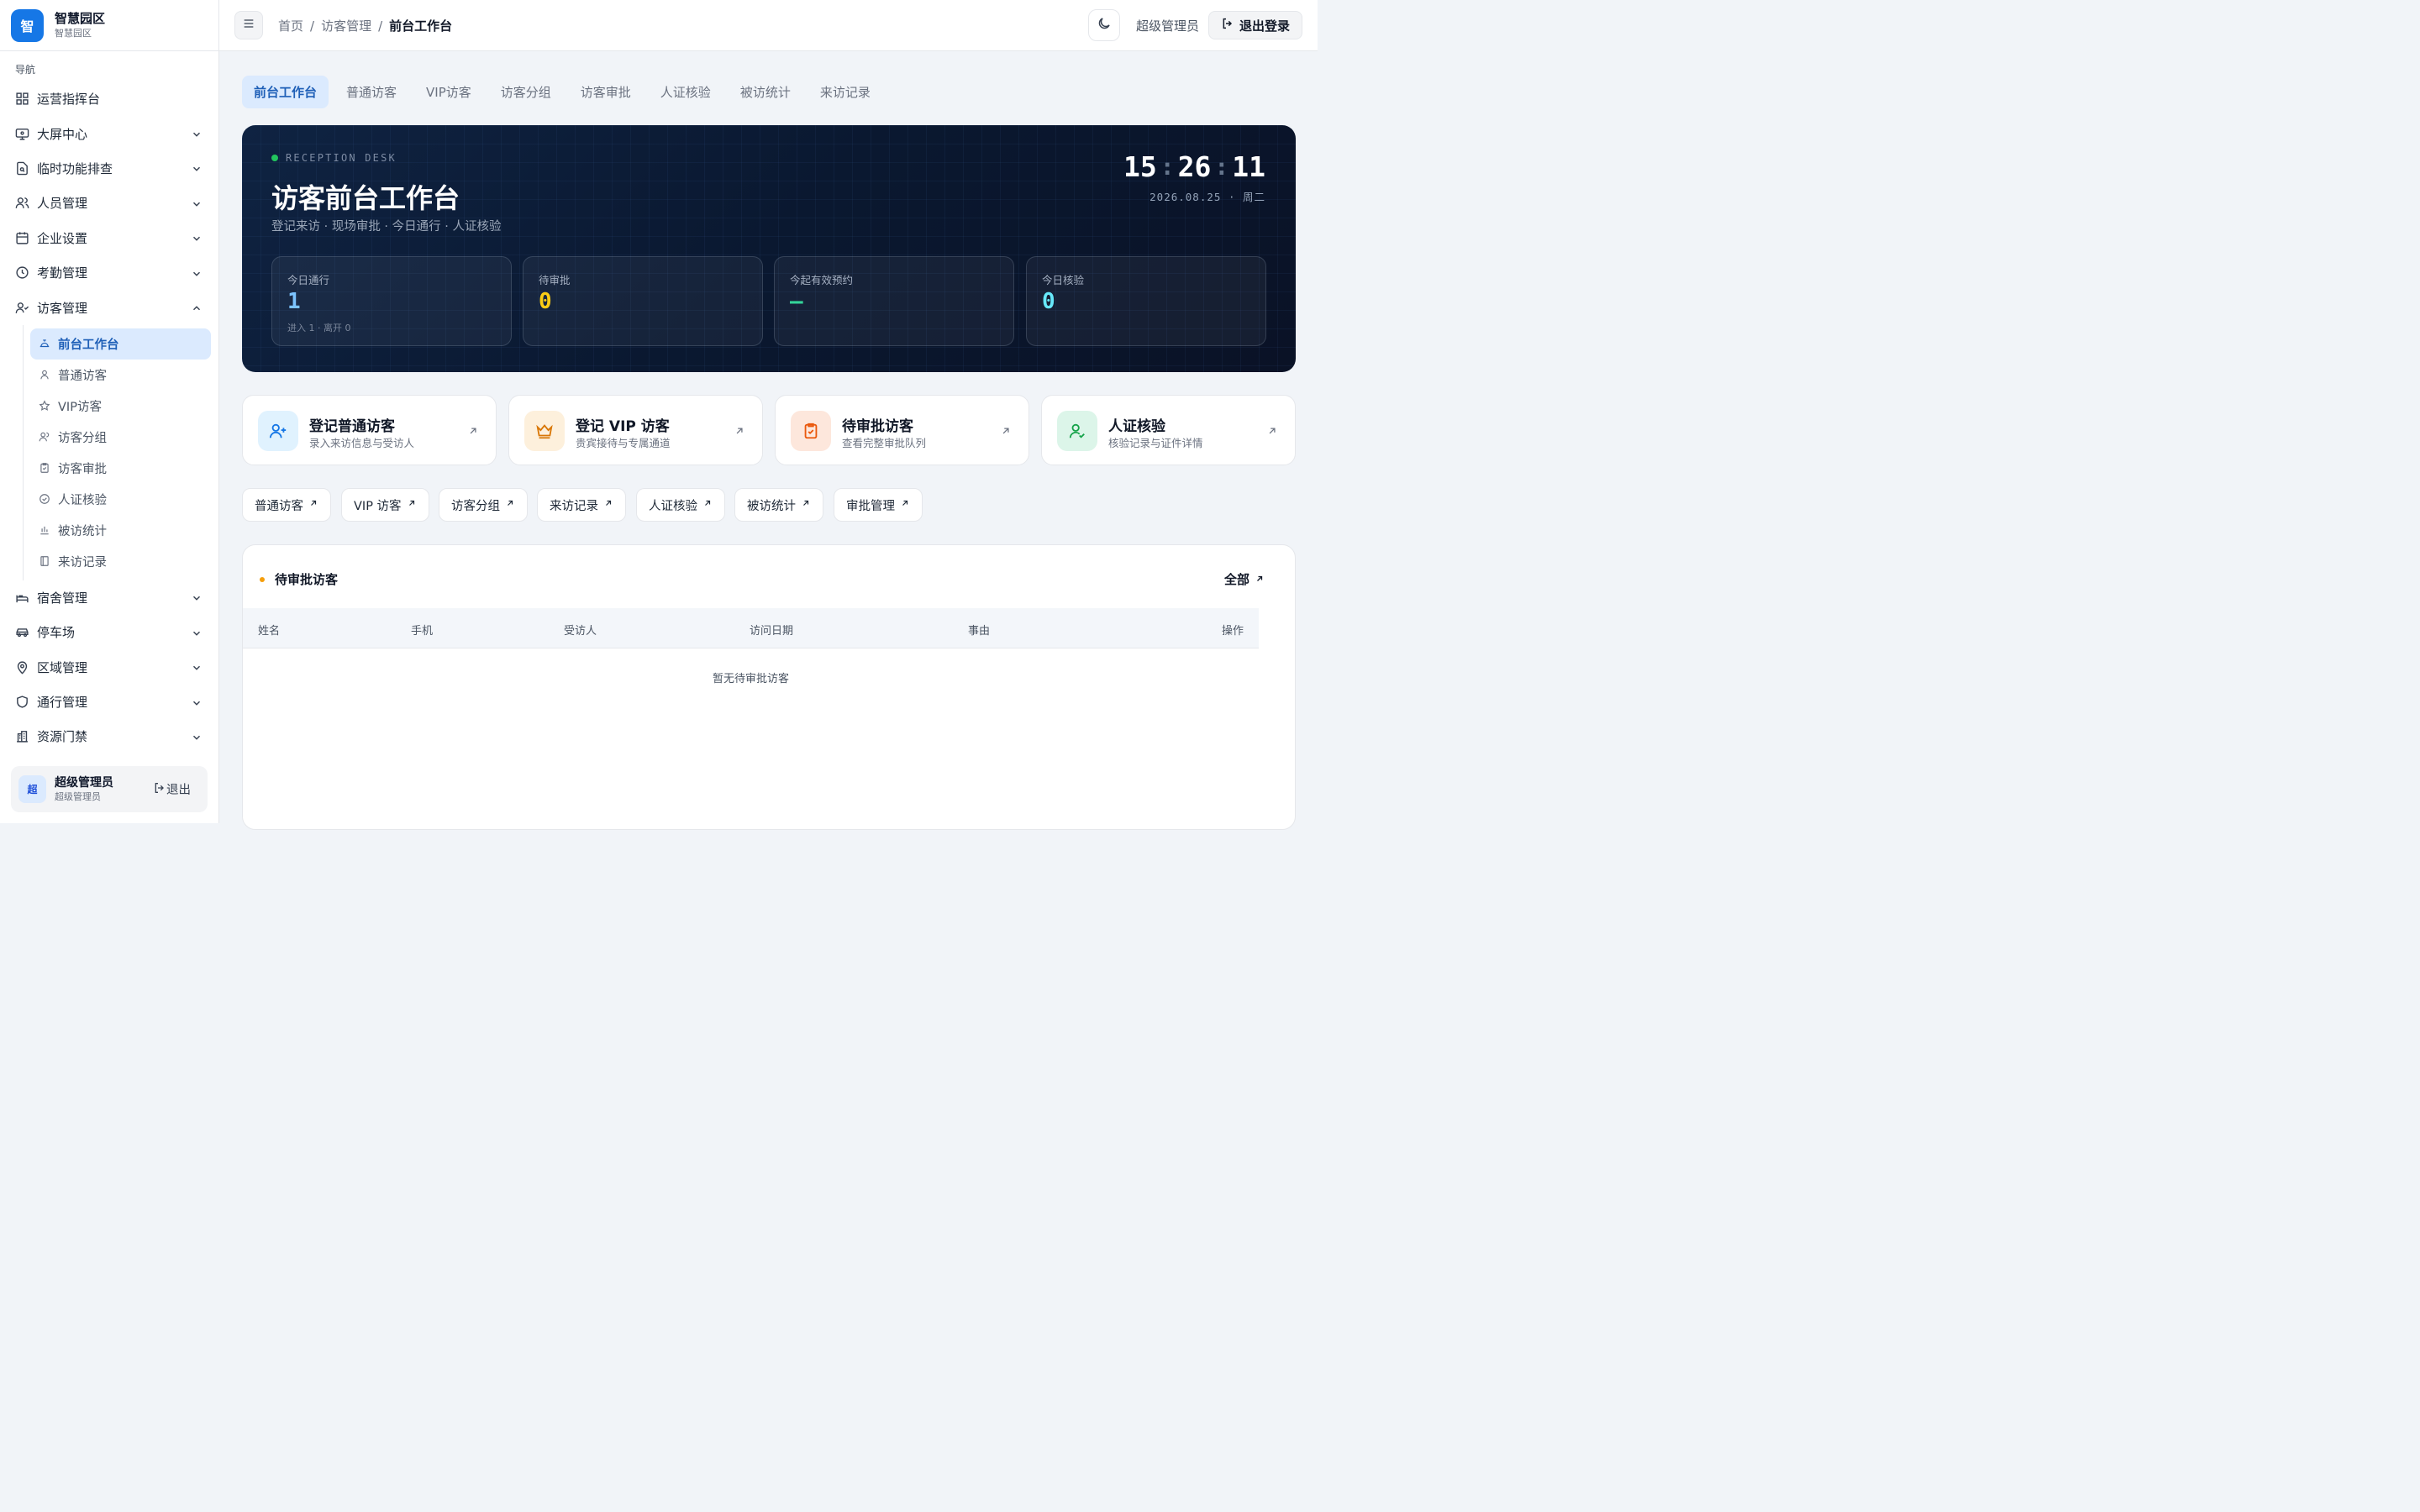 This screenshot has height=1512, width=2420. Describe the element at coordinates (526, 92) in the screenshot. I see `tab-visitor-groups: 访客分组` at that location.